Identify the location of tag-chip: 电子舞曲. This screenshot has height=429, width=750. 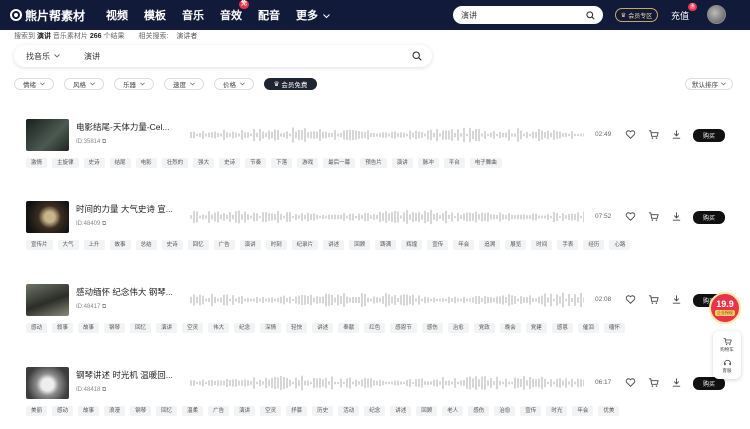
(485, 163).